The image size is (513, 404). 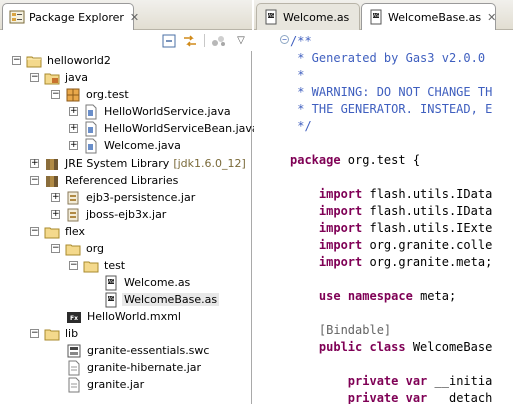 What do you see at coordinates (190, 40) in the screenshot?
I see `link-with-editor-button` at bounding box center [190, 40].